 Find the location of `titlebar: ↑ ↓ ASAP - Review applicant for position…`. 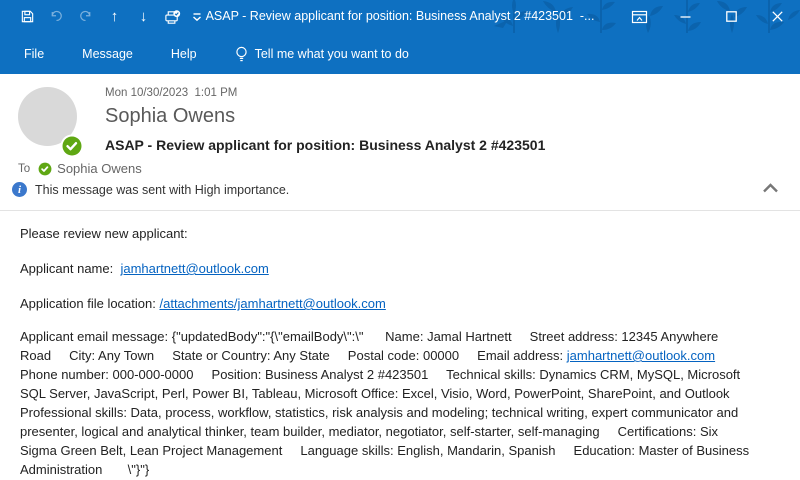

titlebar: ↑ ↓ ASAP - Review applicant for position… is located at coordinates (400, 16).